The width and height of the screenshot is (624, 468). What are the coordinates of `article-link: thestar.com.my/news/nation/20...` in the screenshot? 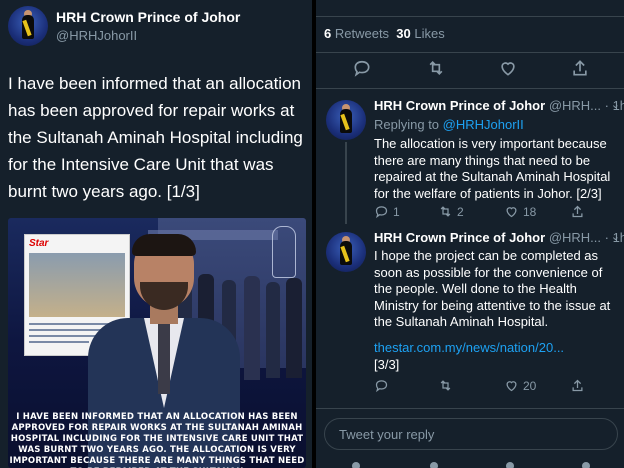 It's located at (496, 348).